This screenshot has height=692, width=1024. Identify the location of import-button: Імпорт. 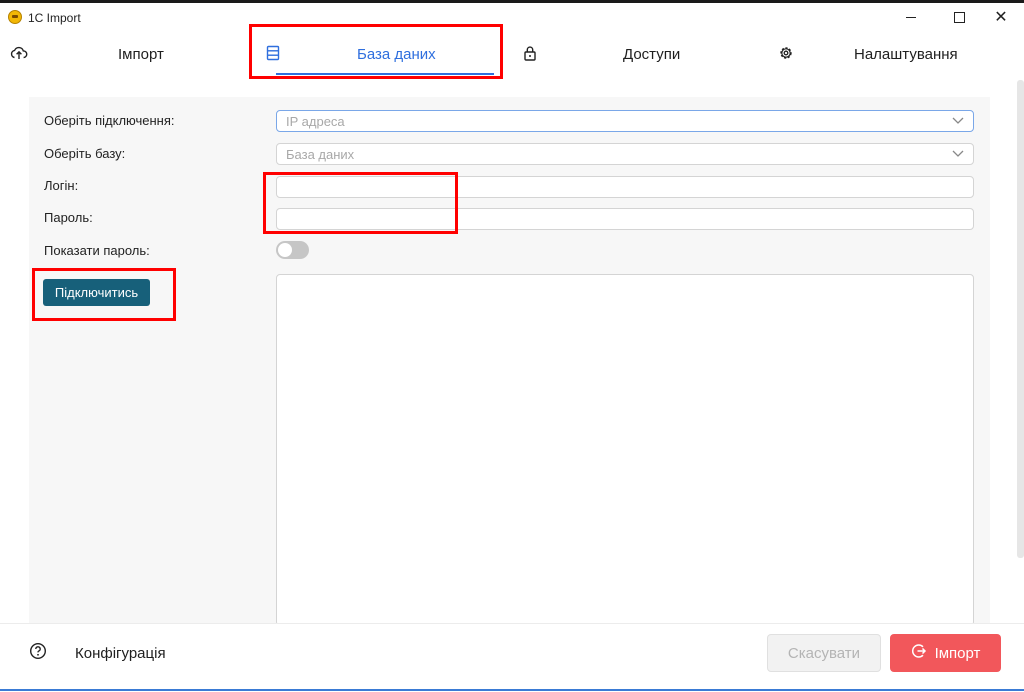
(945, 653).